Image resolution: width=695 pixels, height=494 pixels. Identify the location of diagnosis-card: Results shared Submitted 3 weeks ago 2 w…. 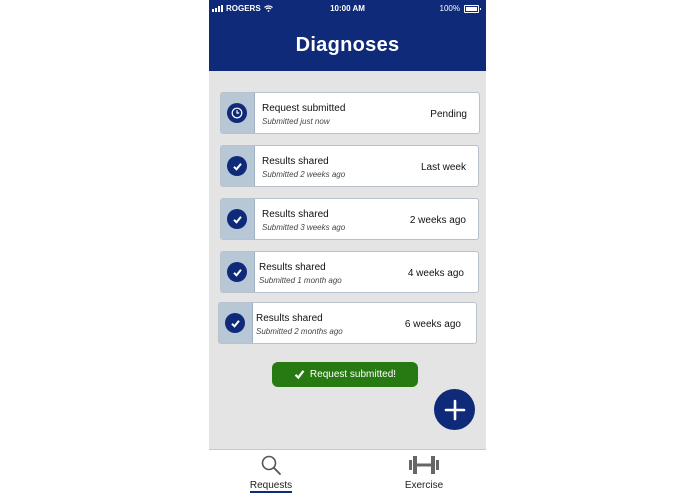
(349, 219).